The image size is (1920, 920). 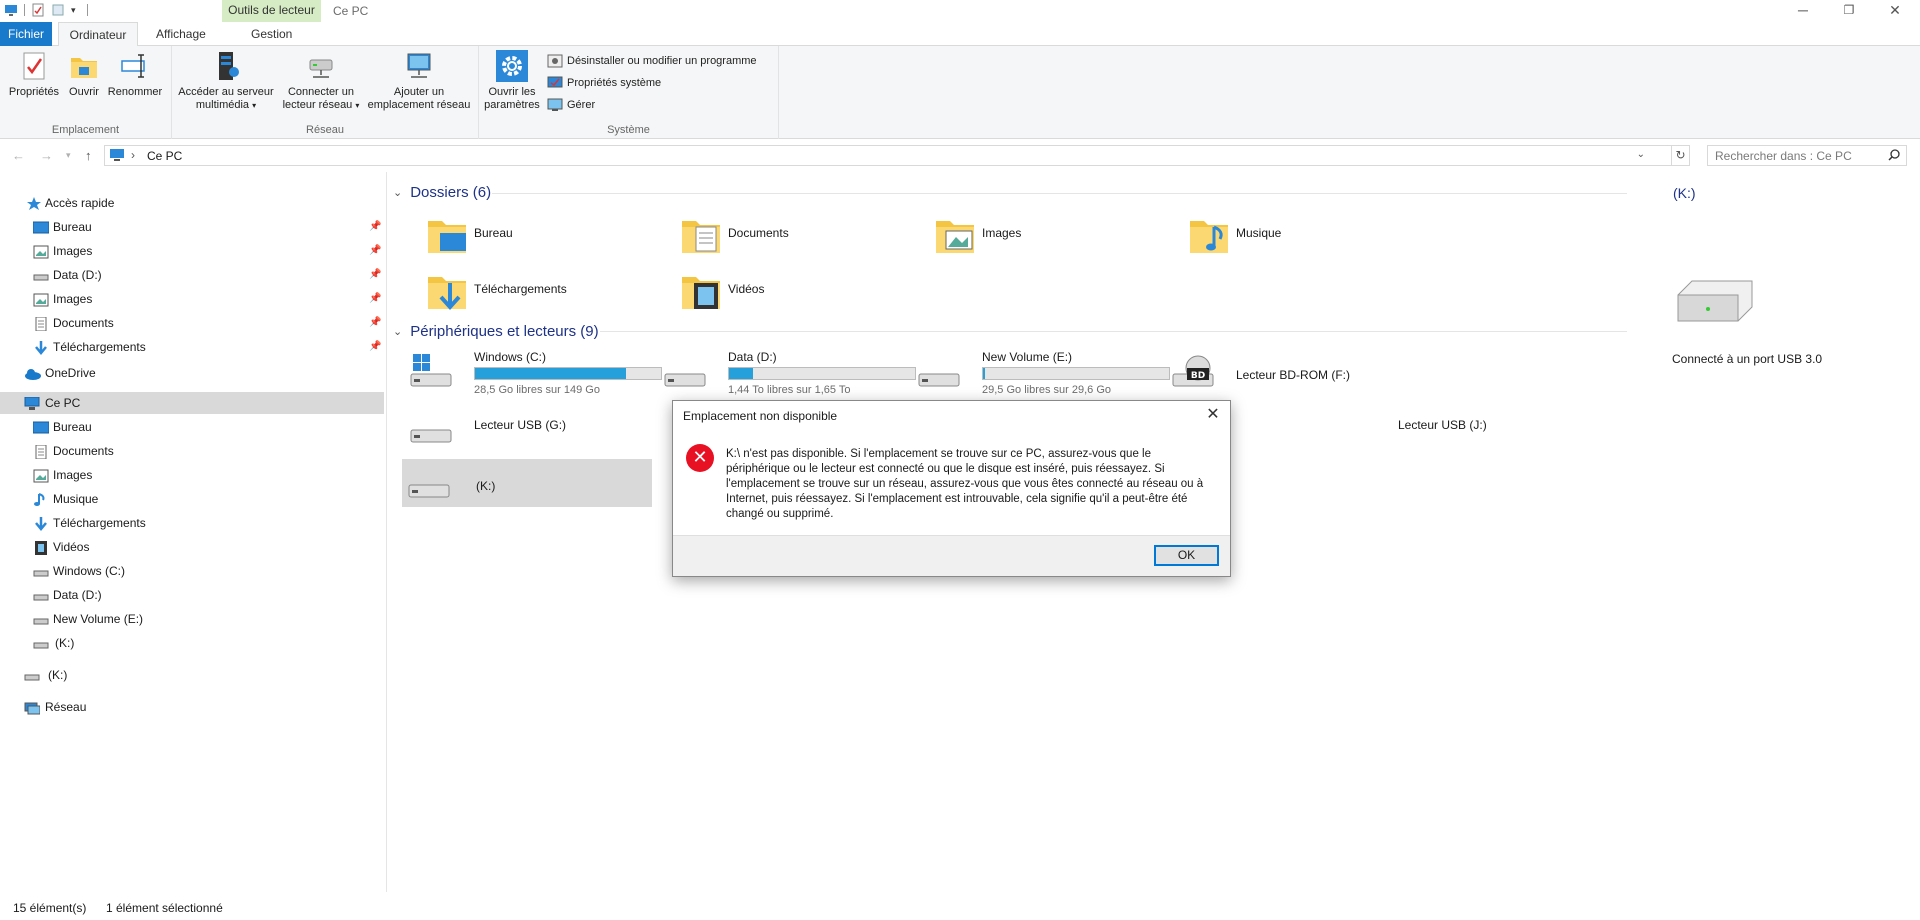 I want to click on customize-dropdown-icon: ▾, so click(x=76, y=10).